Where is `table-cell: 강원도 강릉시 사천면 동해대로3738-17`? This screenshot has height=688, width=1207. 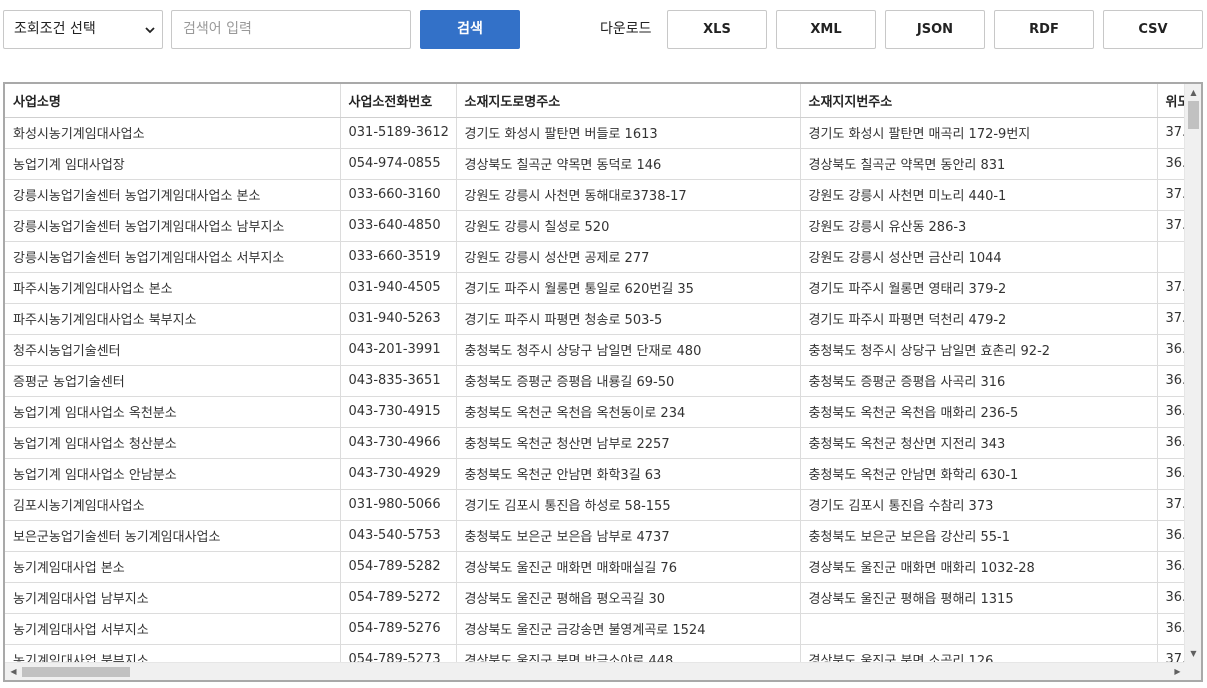 table-cell: 강원도 강릉시 사천면 동해대로3738-17 is located at coordinates (628, 195).